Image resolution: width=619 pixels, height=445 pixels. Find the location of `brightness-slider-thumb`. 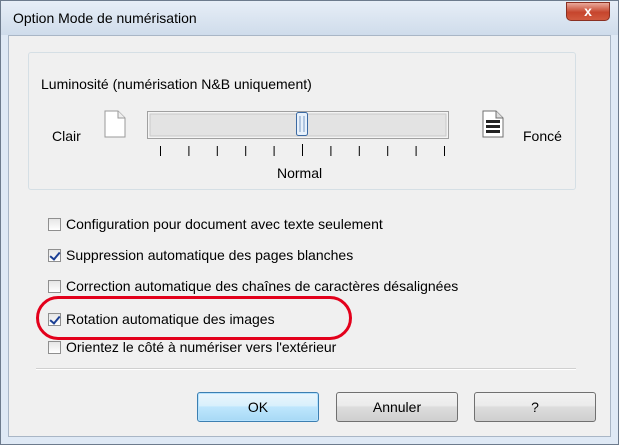

brightness-slider-thumb is located at coordinates (302, 124).